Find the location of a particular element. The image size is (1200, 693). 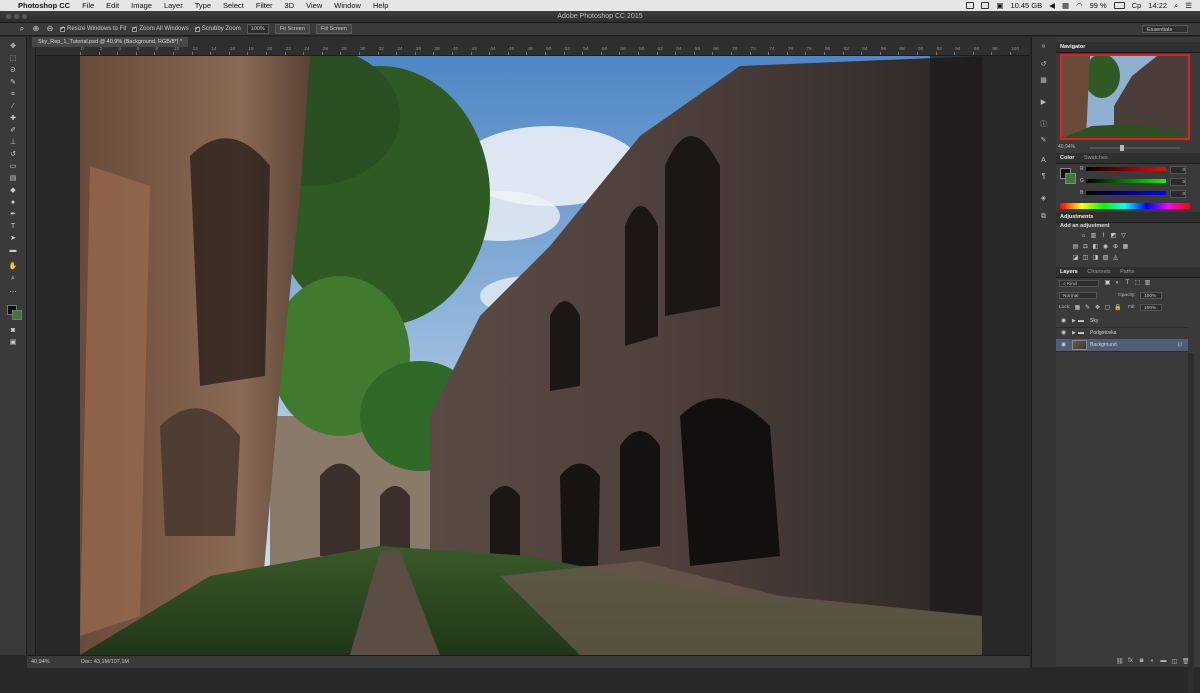

menu-type: Type is located at coordinates (203, 5).